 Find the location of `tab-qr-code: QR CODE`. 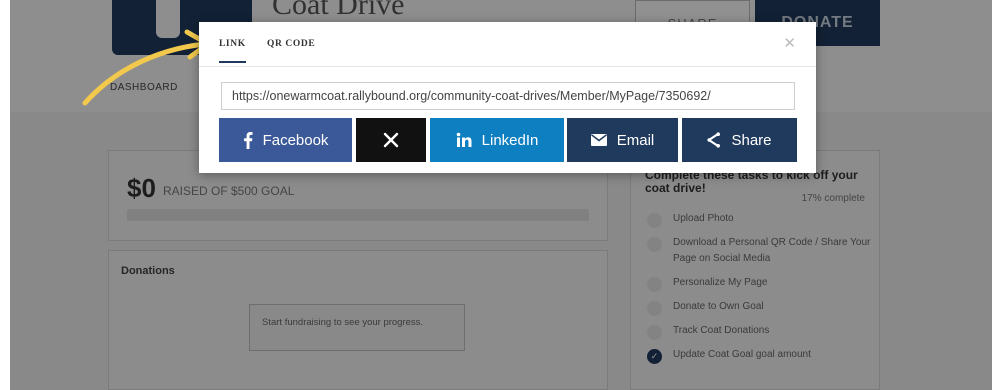

tab-qr-code: QR CODE is located at coordinates (291, 44).